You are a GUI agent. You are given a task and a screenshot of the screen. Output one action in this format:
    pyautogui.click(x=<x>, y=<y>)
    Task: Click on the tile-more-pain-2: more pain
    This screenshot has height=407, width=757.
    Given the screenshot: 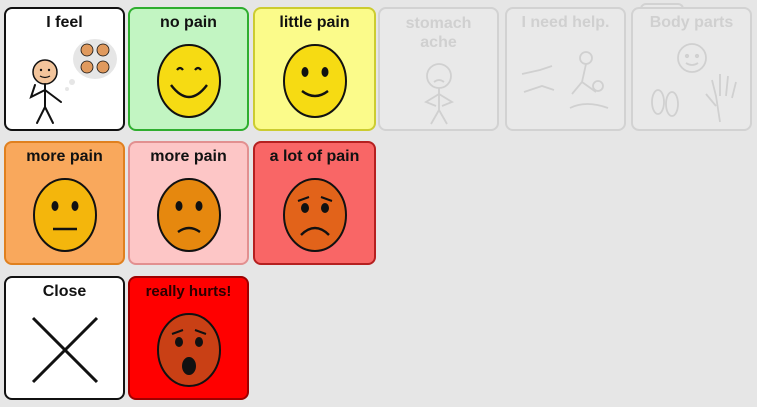 What is the action you would take?
    pyautogui.click(x=188, y=203)
    